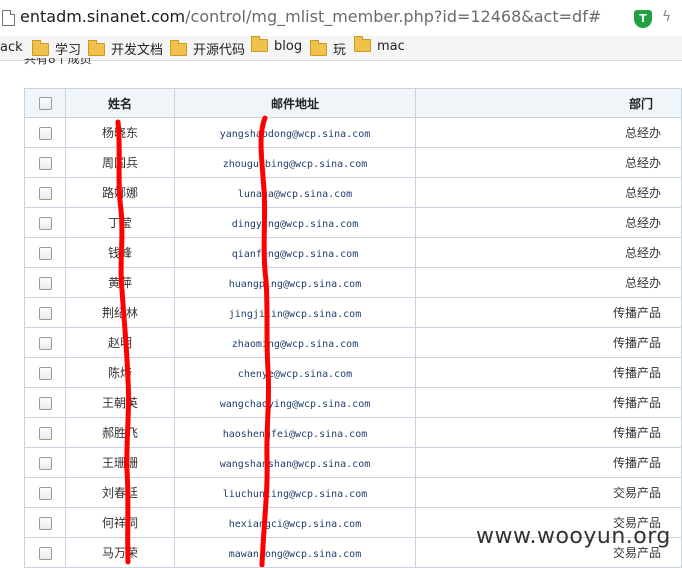 The width and height of the screenshot is (682, 568). What do you see at coordinates (573, 536) in the screenshot?
I see `watermark: www.wooyun.org` at bounding box center [573, 536].